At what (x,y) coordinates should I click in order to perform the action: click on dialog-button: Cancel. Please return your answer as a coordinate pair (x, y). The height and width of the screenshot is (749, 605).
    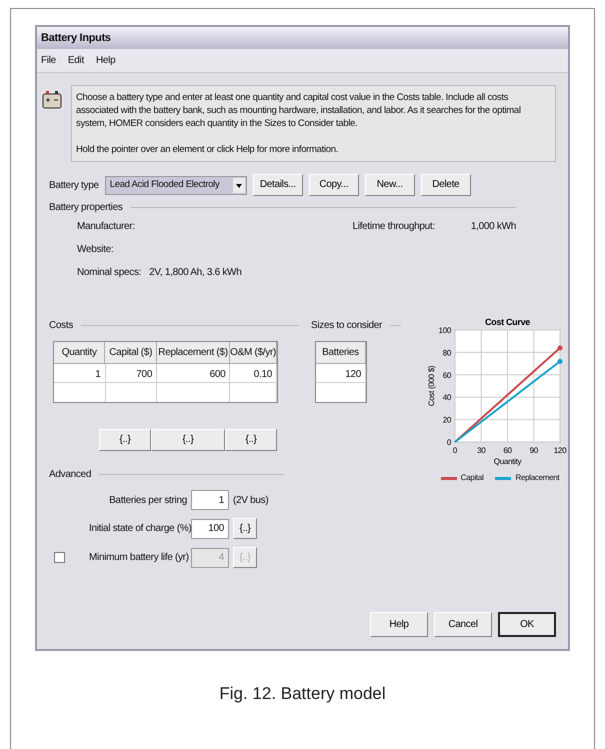
    Looking at the image, I should click on (463, 624).